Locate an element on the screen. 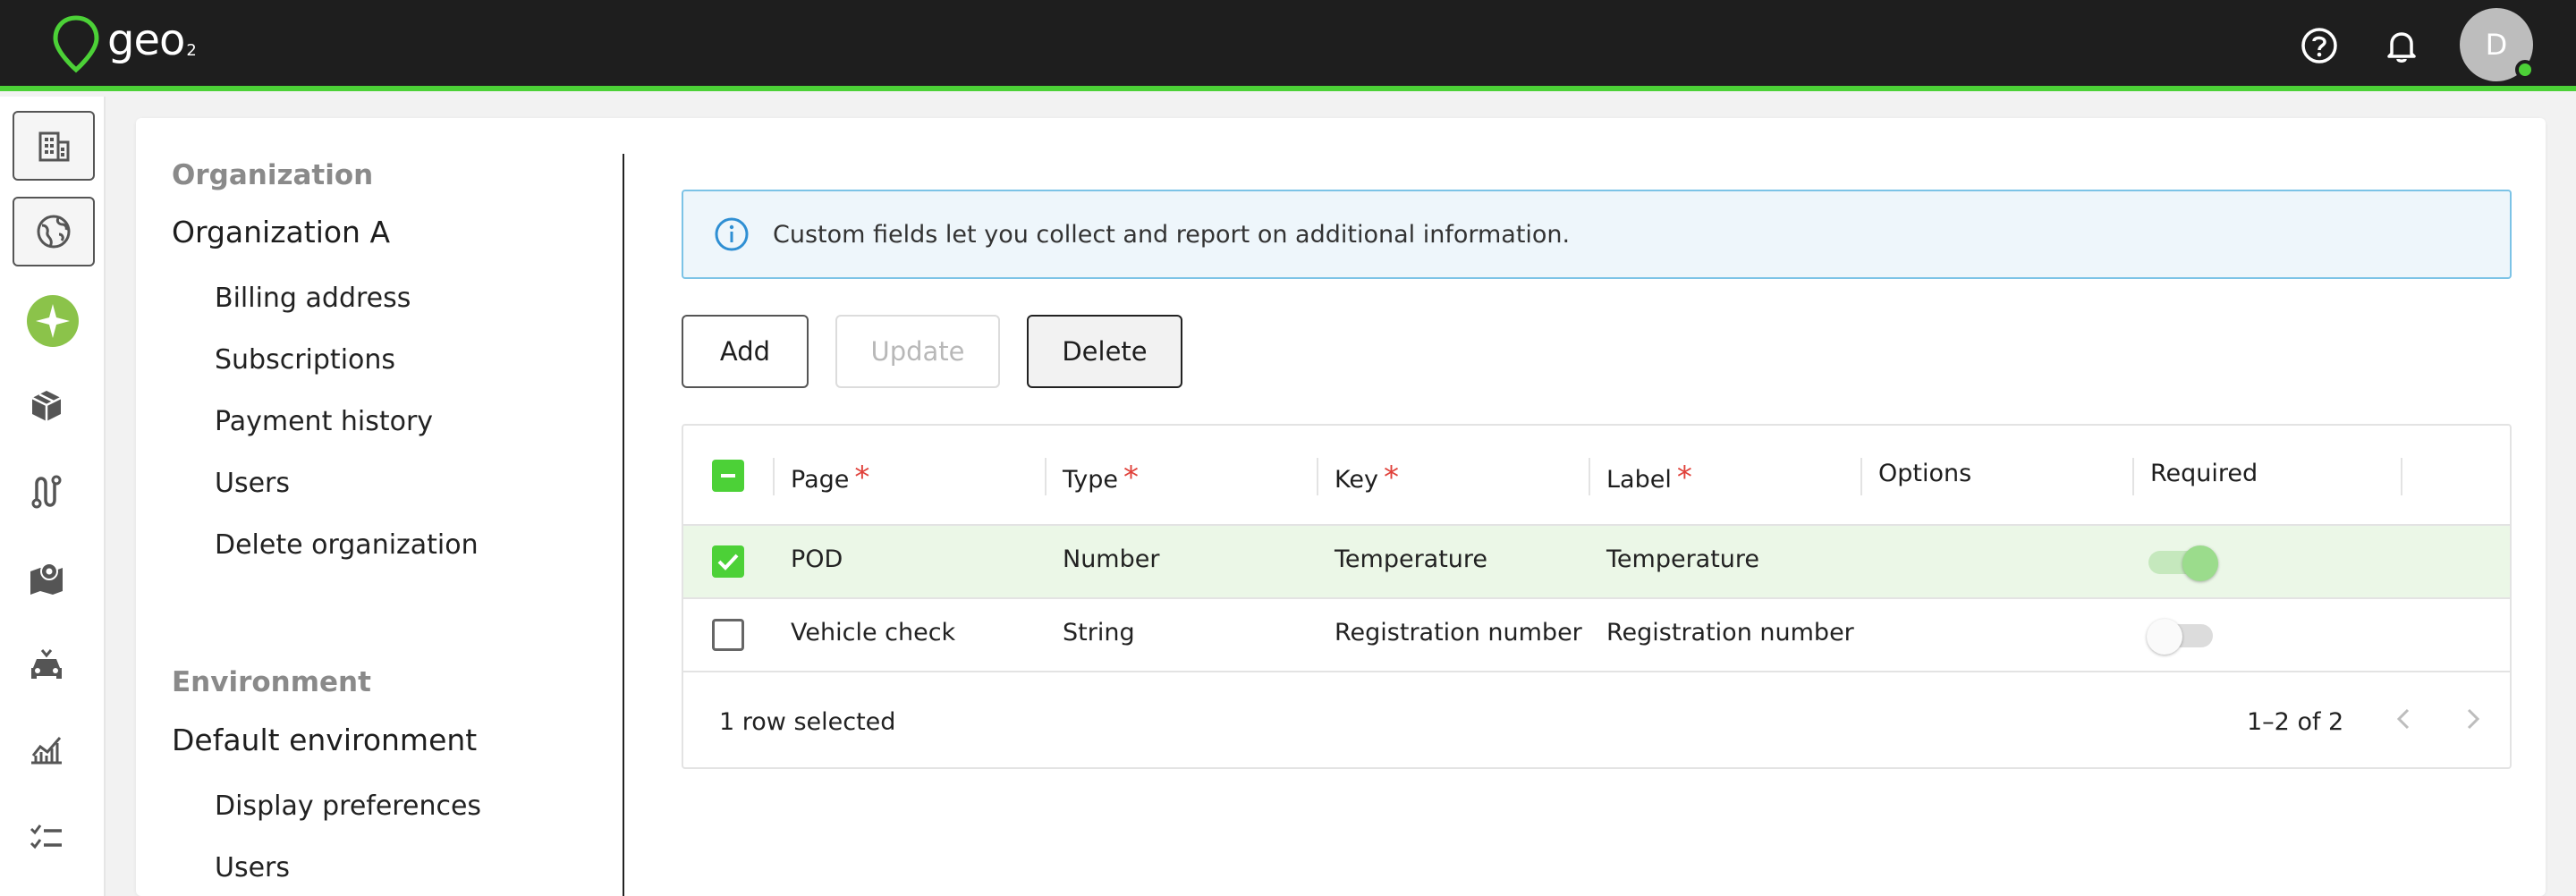 This screenshot has width=2576, height=896. rail-map-button is located at coordinates (46, 577).